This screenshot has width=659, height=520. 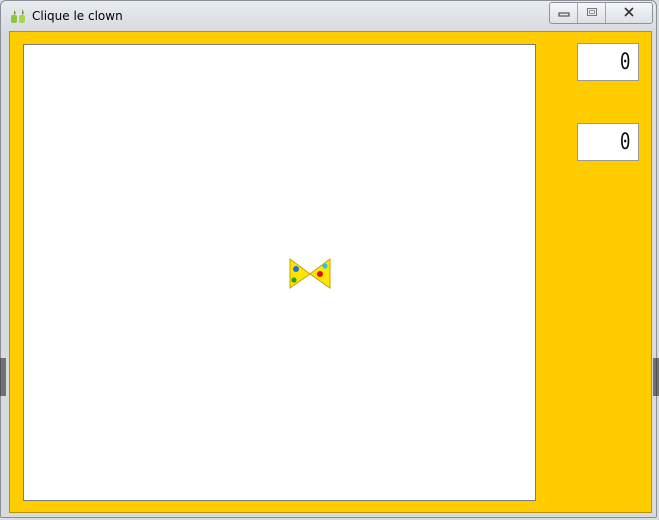 What do you see at coordinates (656, 377) in the screenshot?
I see `right-edge-handle` at bounding box center [656, 377].